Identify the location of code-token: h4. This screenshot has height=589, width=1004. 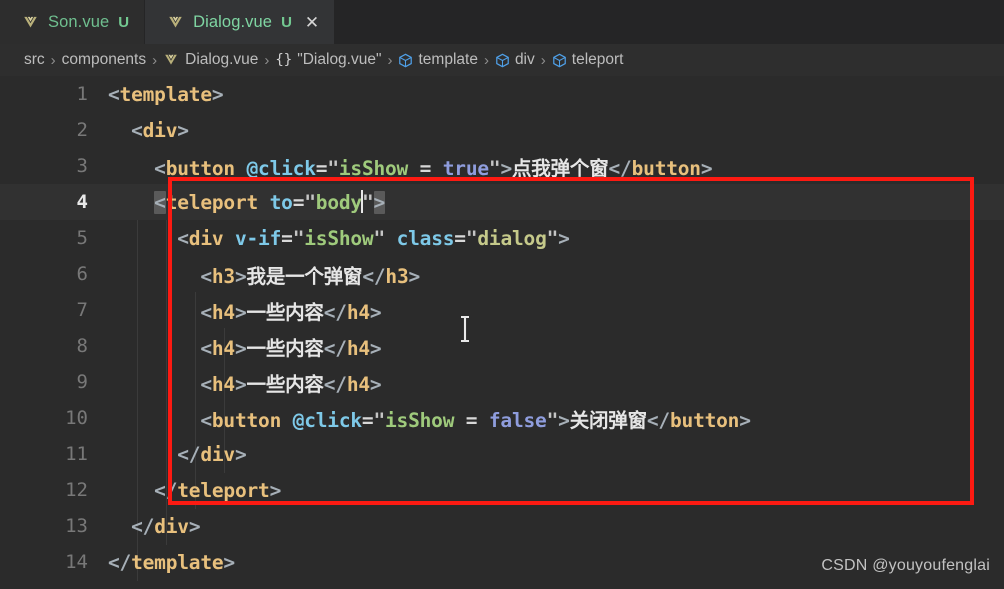
(223, 312).